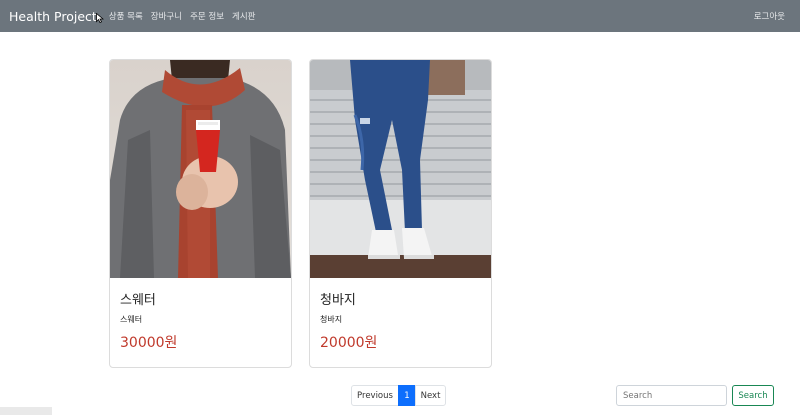 The height and width of the screenshot is (415, 800). Describe the element at coordinates (769, 16) in the screenshot. I see `logout-link: 로그아웃` at that location.